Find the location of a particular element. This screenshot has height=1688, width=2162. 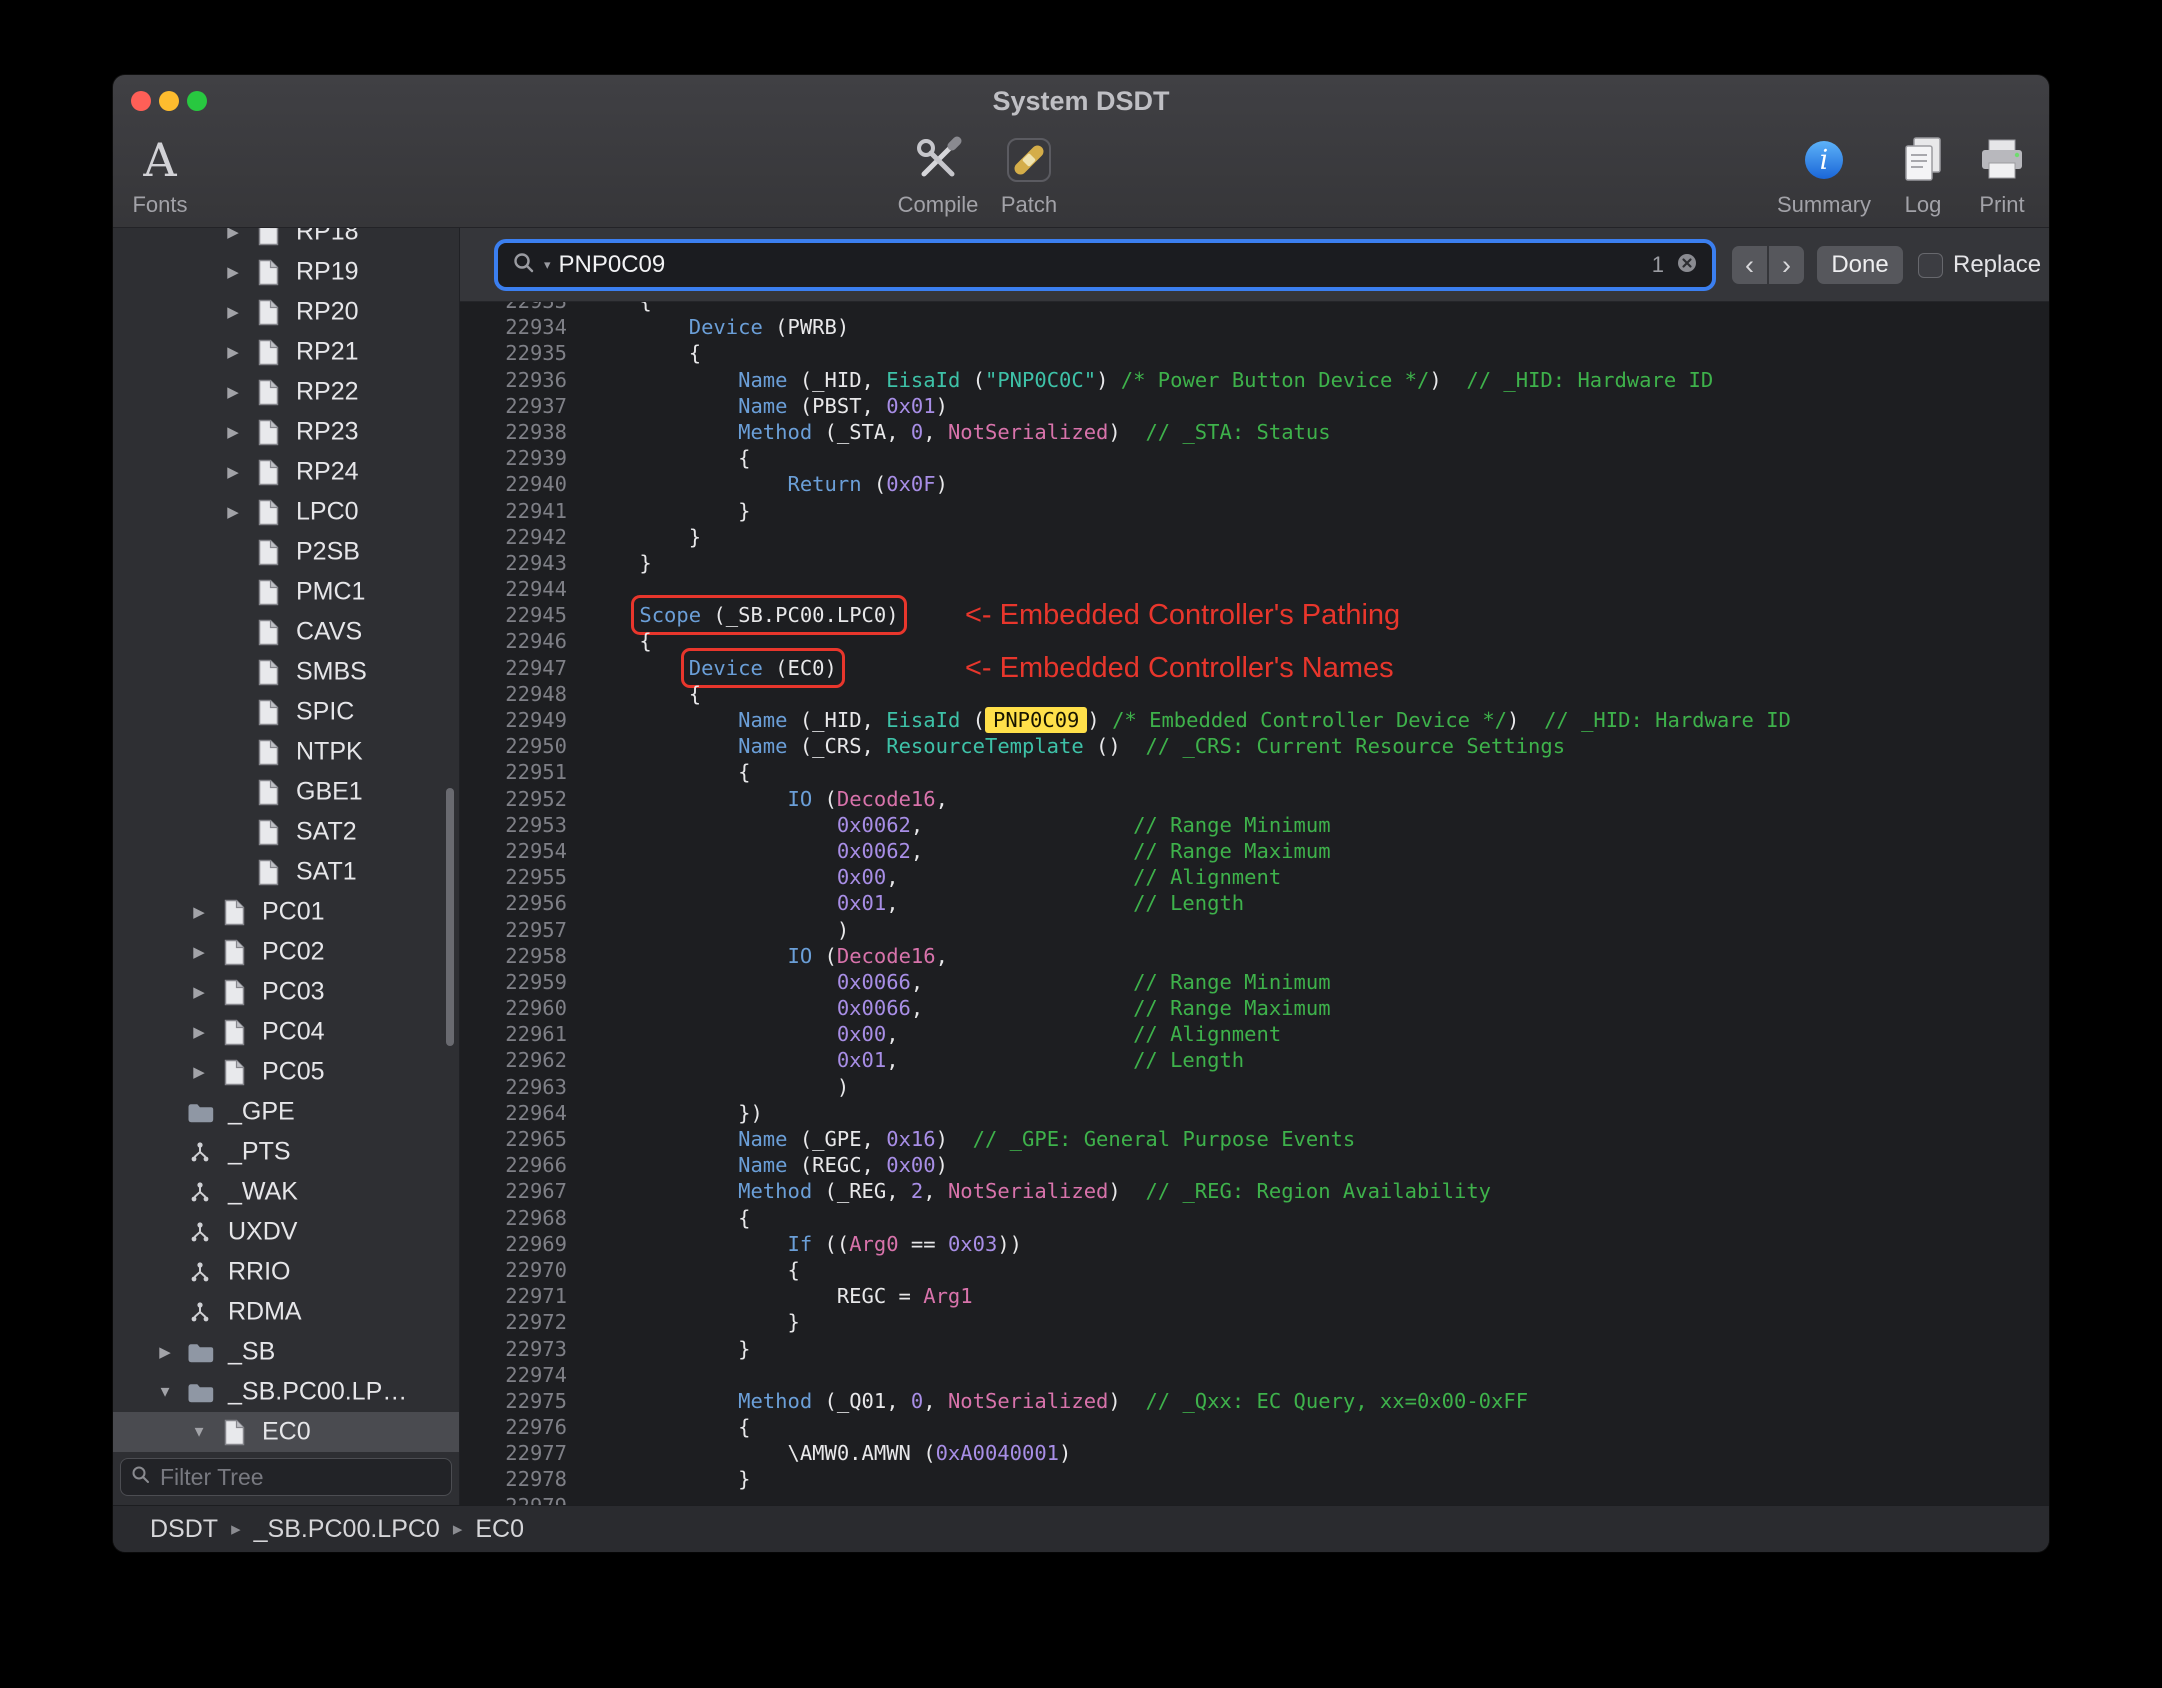

sidebar-item-label: SAT2 is located at coordinates (326, 831).